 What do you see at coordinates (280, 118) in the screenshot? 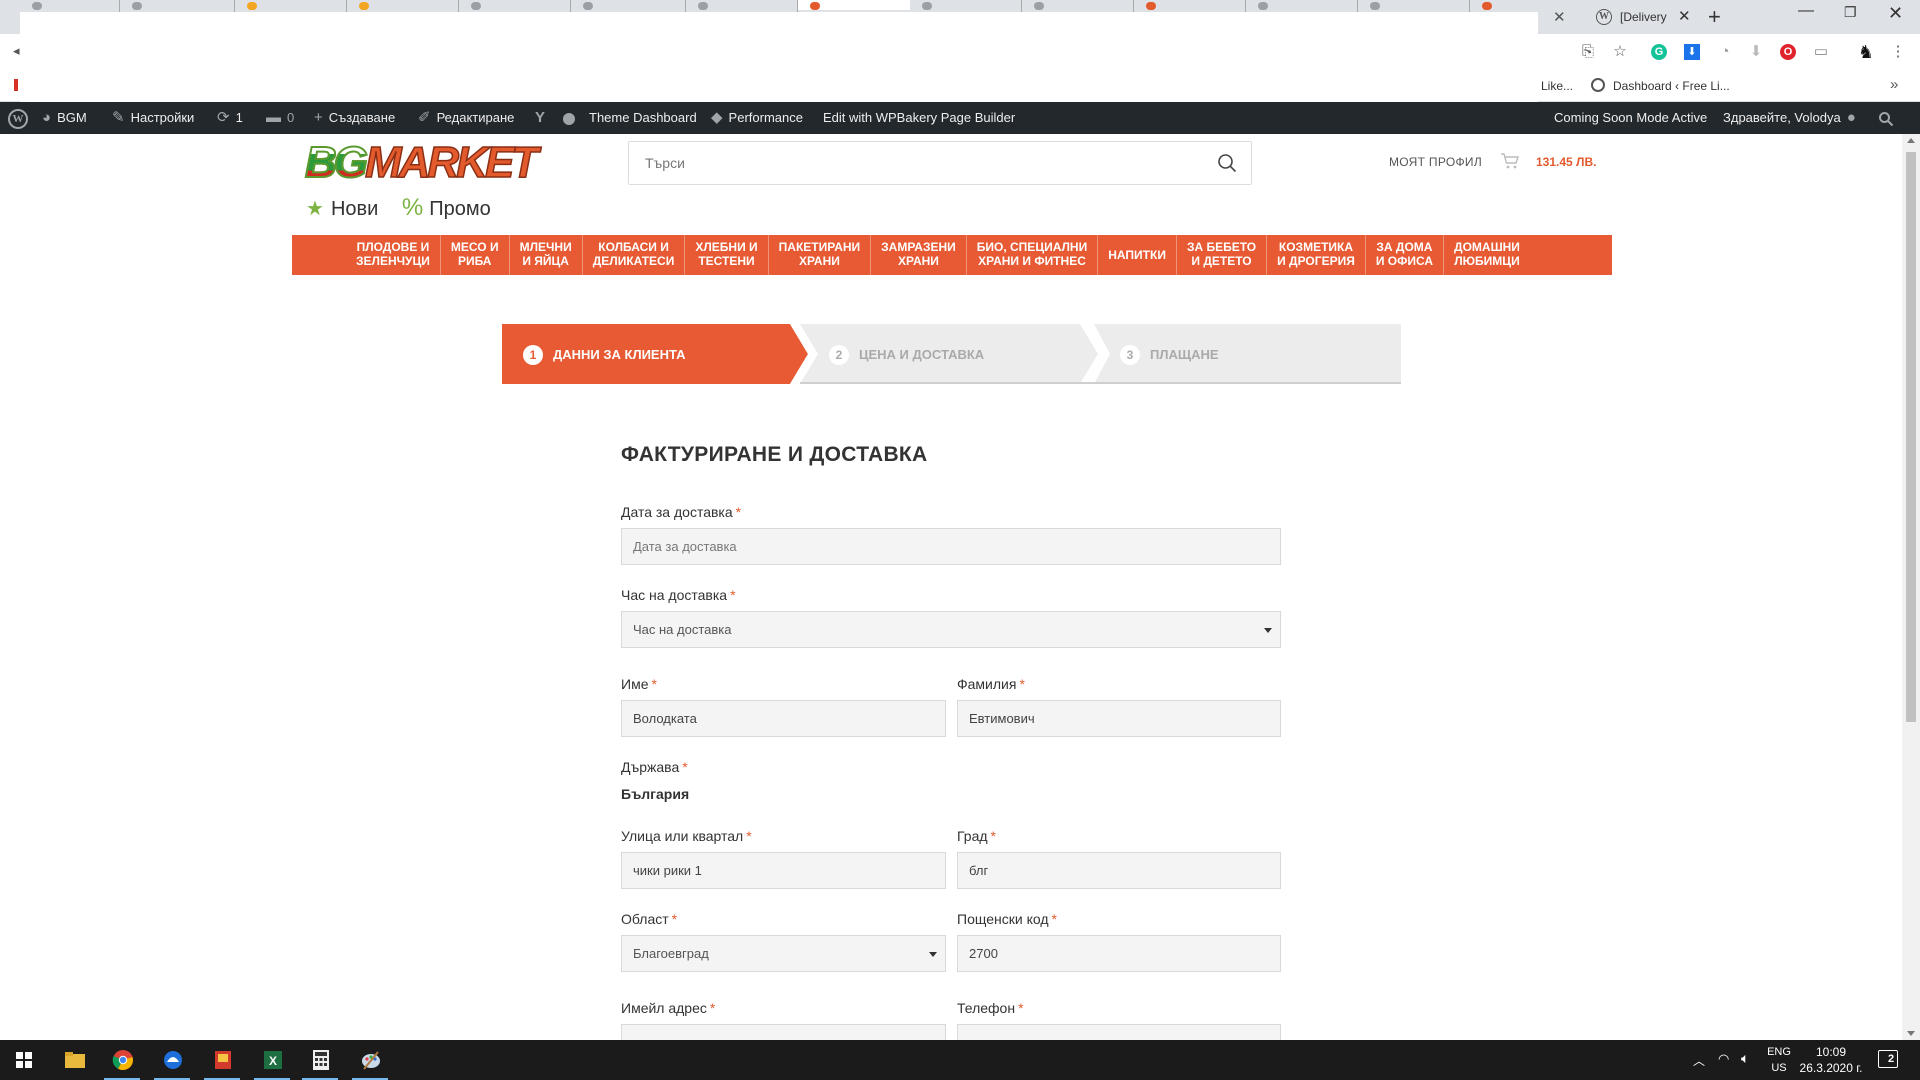
I see `admin-comments-link: ▬ 0` at bounding box center [280, 118].